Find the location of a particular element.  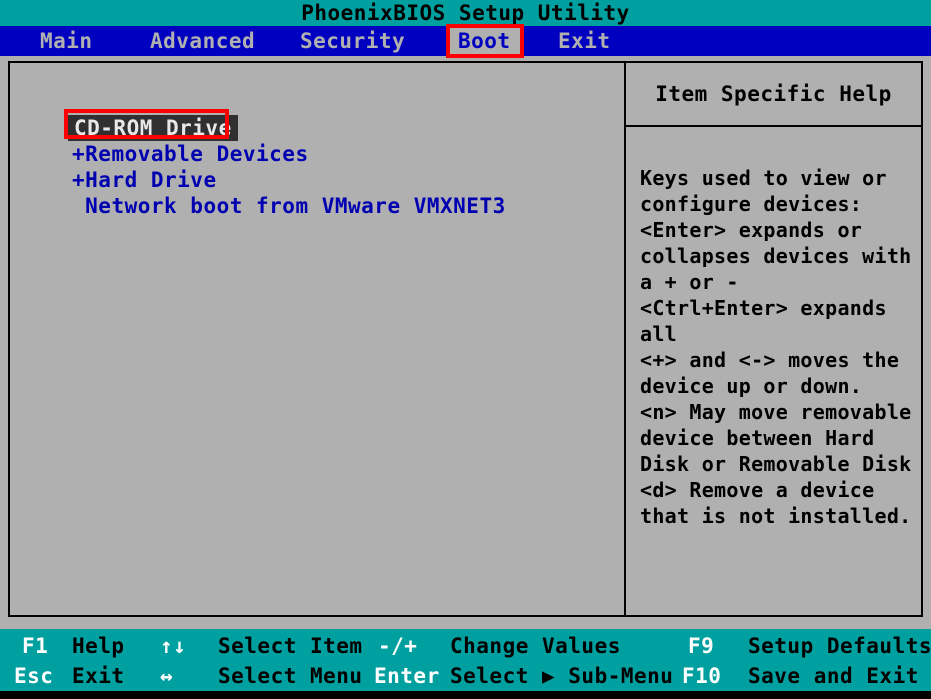

menu-tab-exit: Exit is located at coordinates (584, 41).